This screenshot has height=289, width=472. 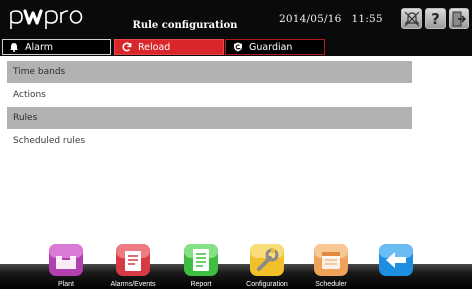 I want to click on dock-item-configuration: Configuration, so click(x=267, y=265).